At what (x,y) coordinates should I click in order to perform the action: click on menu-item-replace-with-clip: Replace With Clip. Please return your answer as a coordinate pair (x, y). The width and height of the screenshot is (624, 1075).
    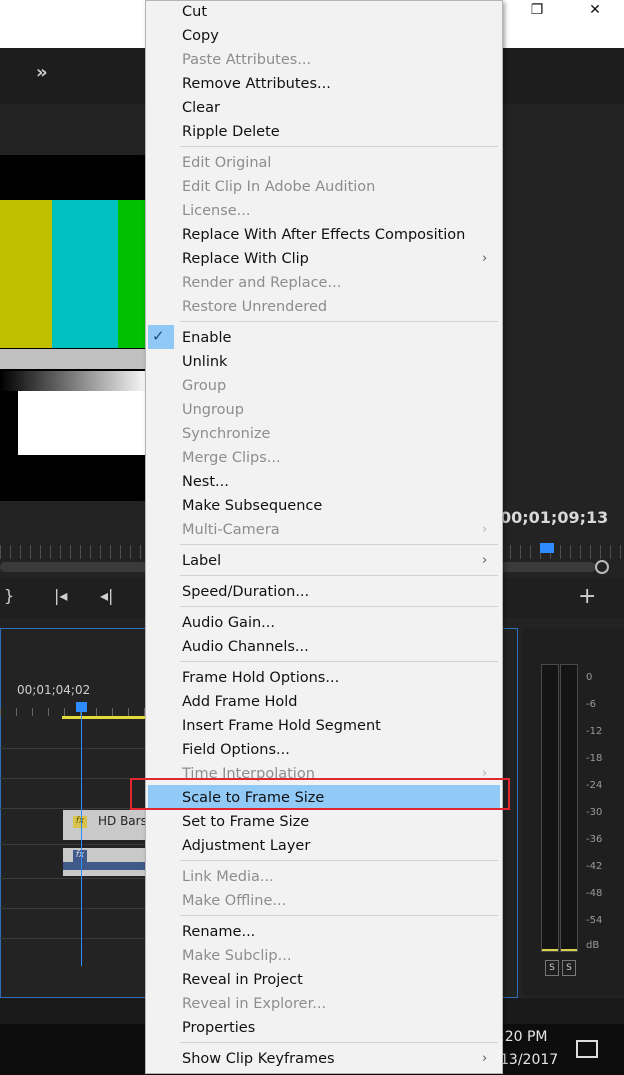
    Looking at the image, I should click on (245, 259).